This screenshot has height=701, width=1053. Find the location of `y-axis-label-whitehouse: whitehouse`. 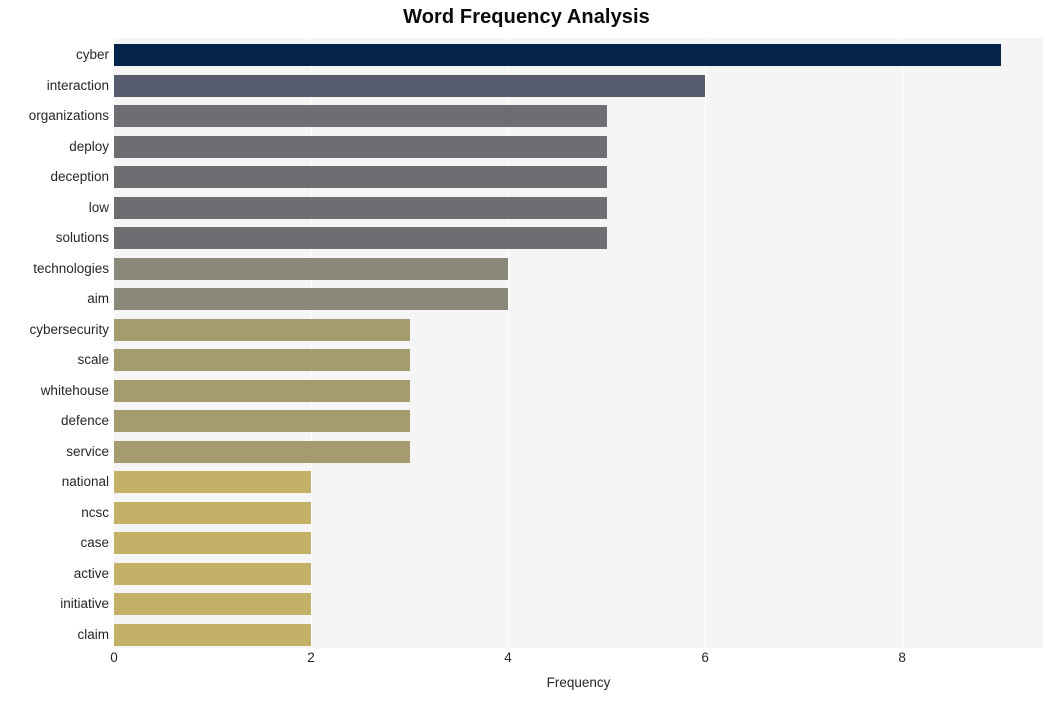

y-axis-label-whitehouse: whitehouse is located at coordinates (74, 390).